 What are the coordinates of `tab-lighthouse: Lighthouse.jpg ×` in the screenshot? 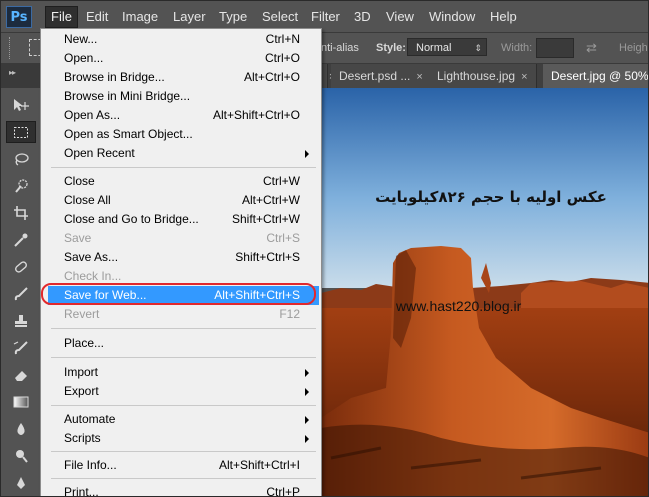 It's located at (483, 76).